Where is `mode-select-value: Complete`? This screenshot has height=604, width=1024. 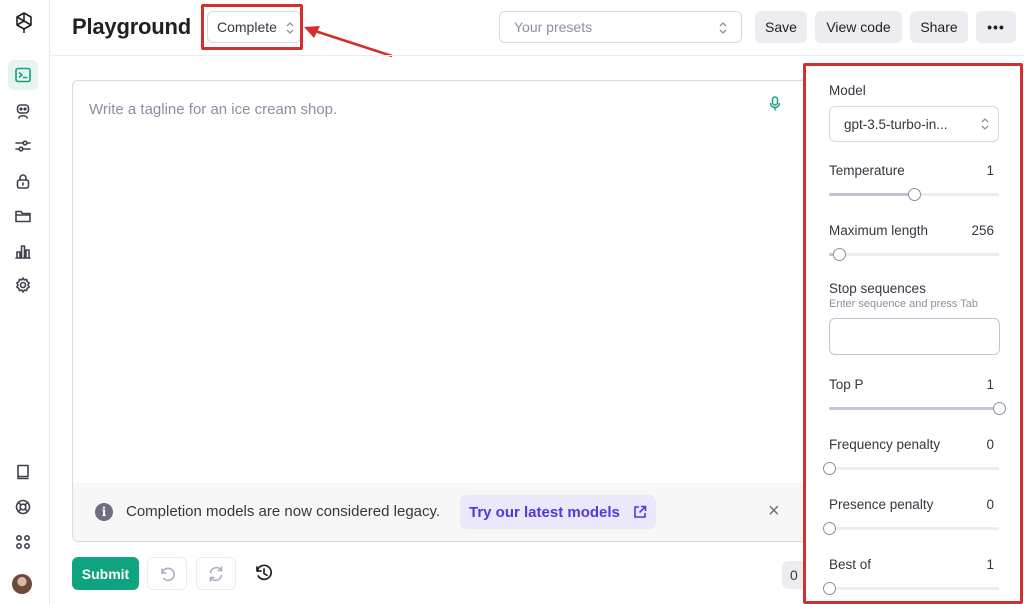 mode-select-value: Complete is located at coordinates (247, 27).